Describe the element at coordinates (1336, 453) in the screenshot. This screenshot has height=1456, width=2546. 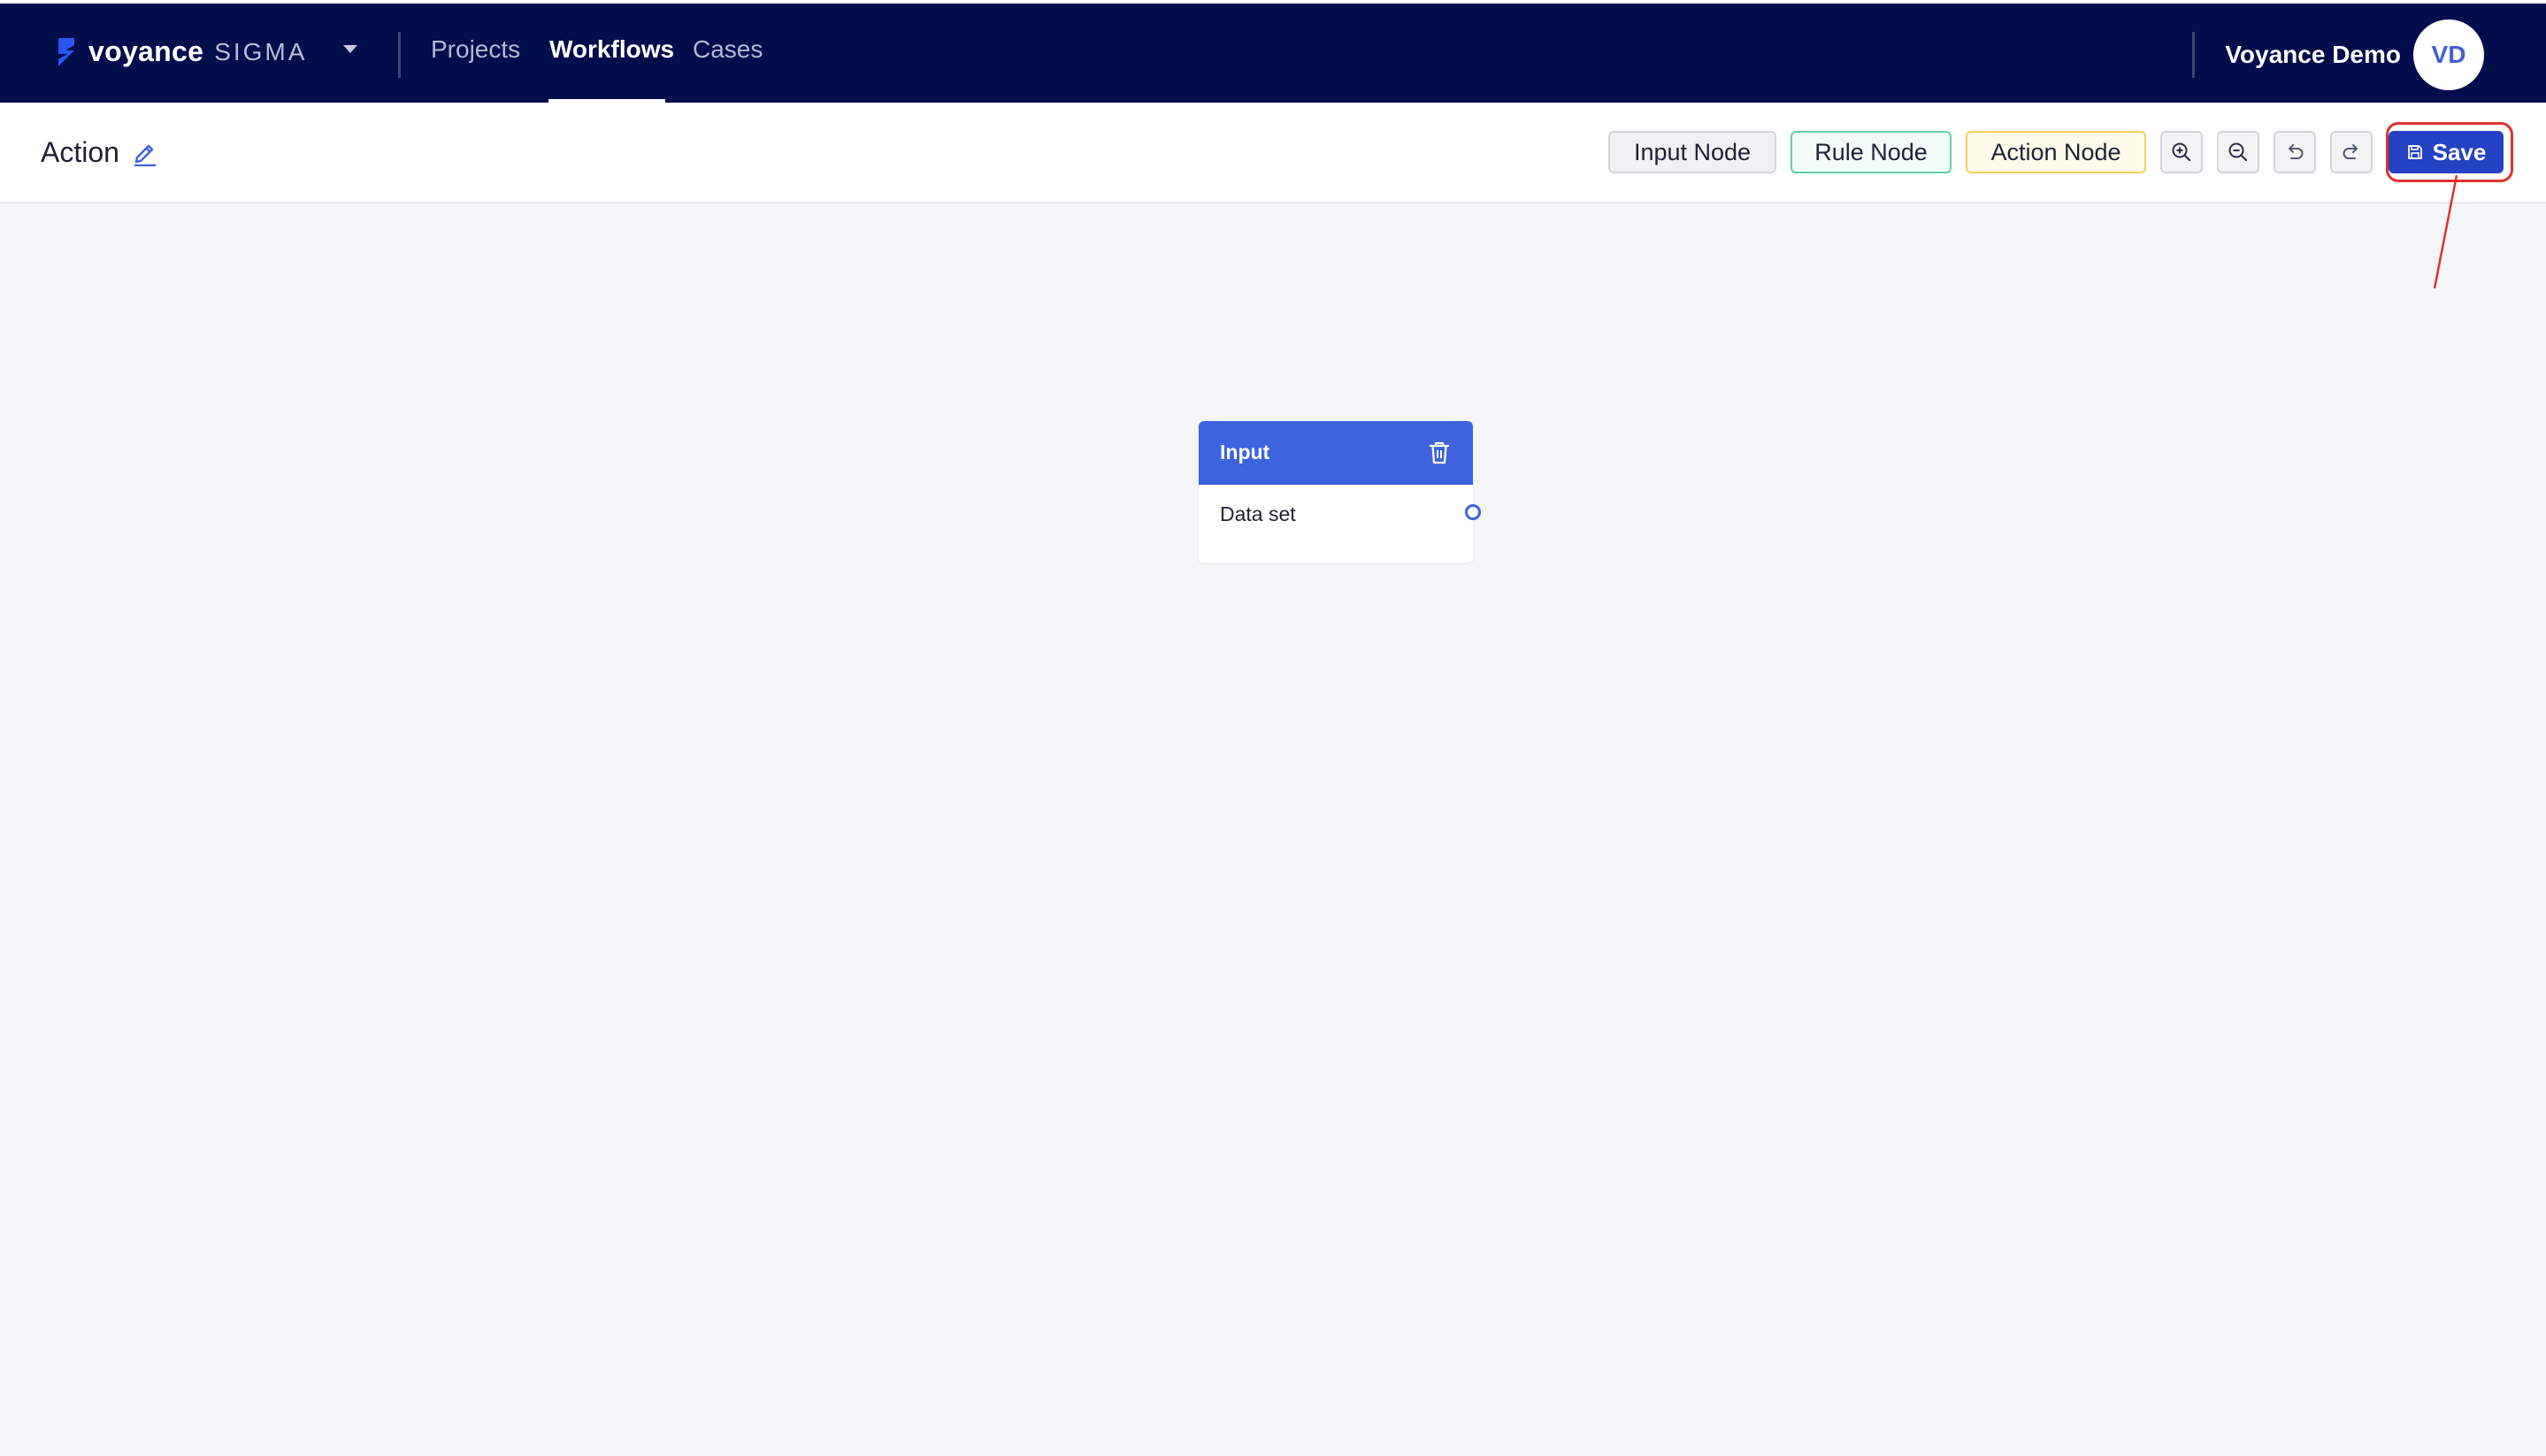
I see `node-header: Input` at that location.